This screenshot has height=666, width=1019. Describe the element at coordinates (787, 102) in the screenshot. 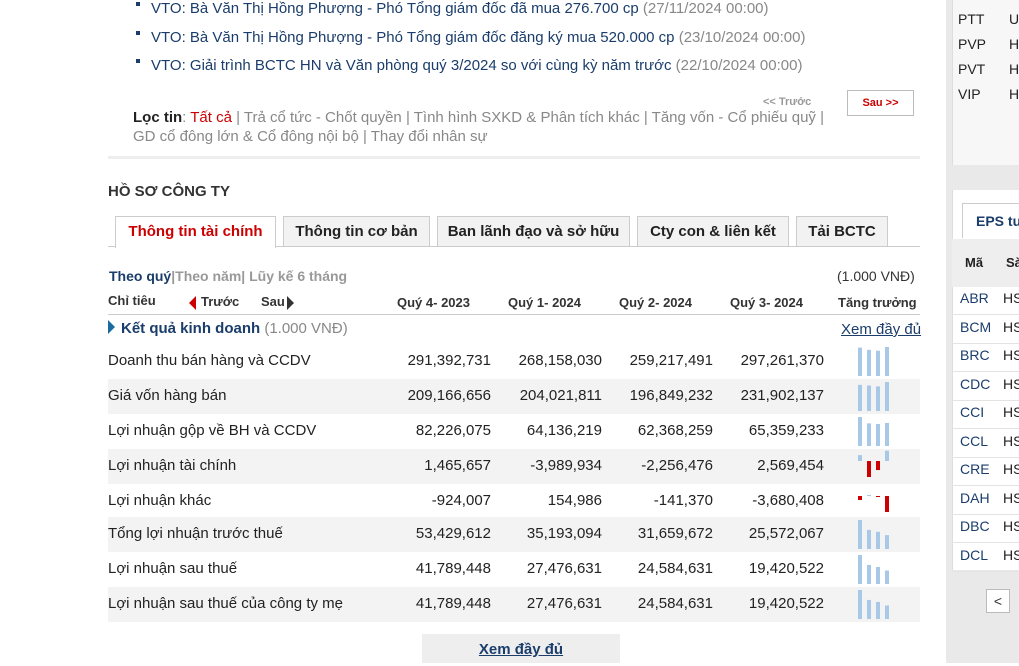

I see `prev-page-link: << Trước` at that location.